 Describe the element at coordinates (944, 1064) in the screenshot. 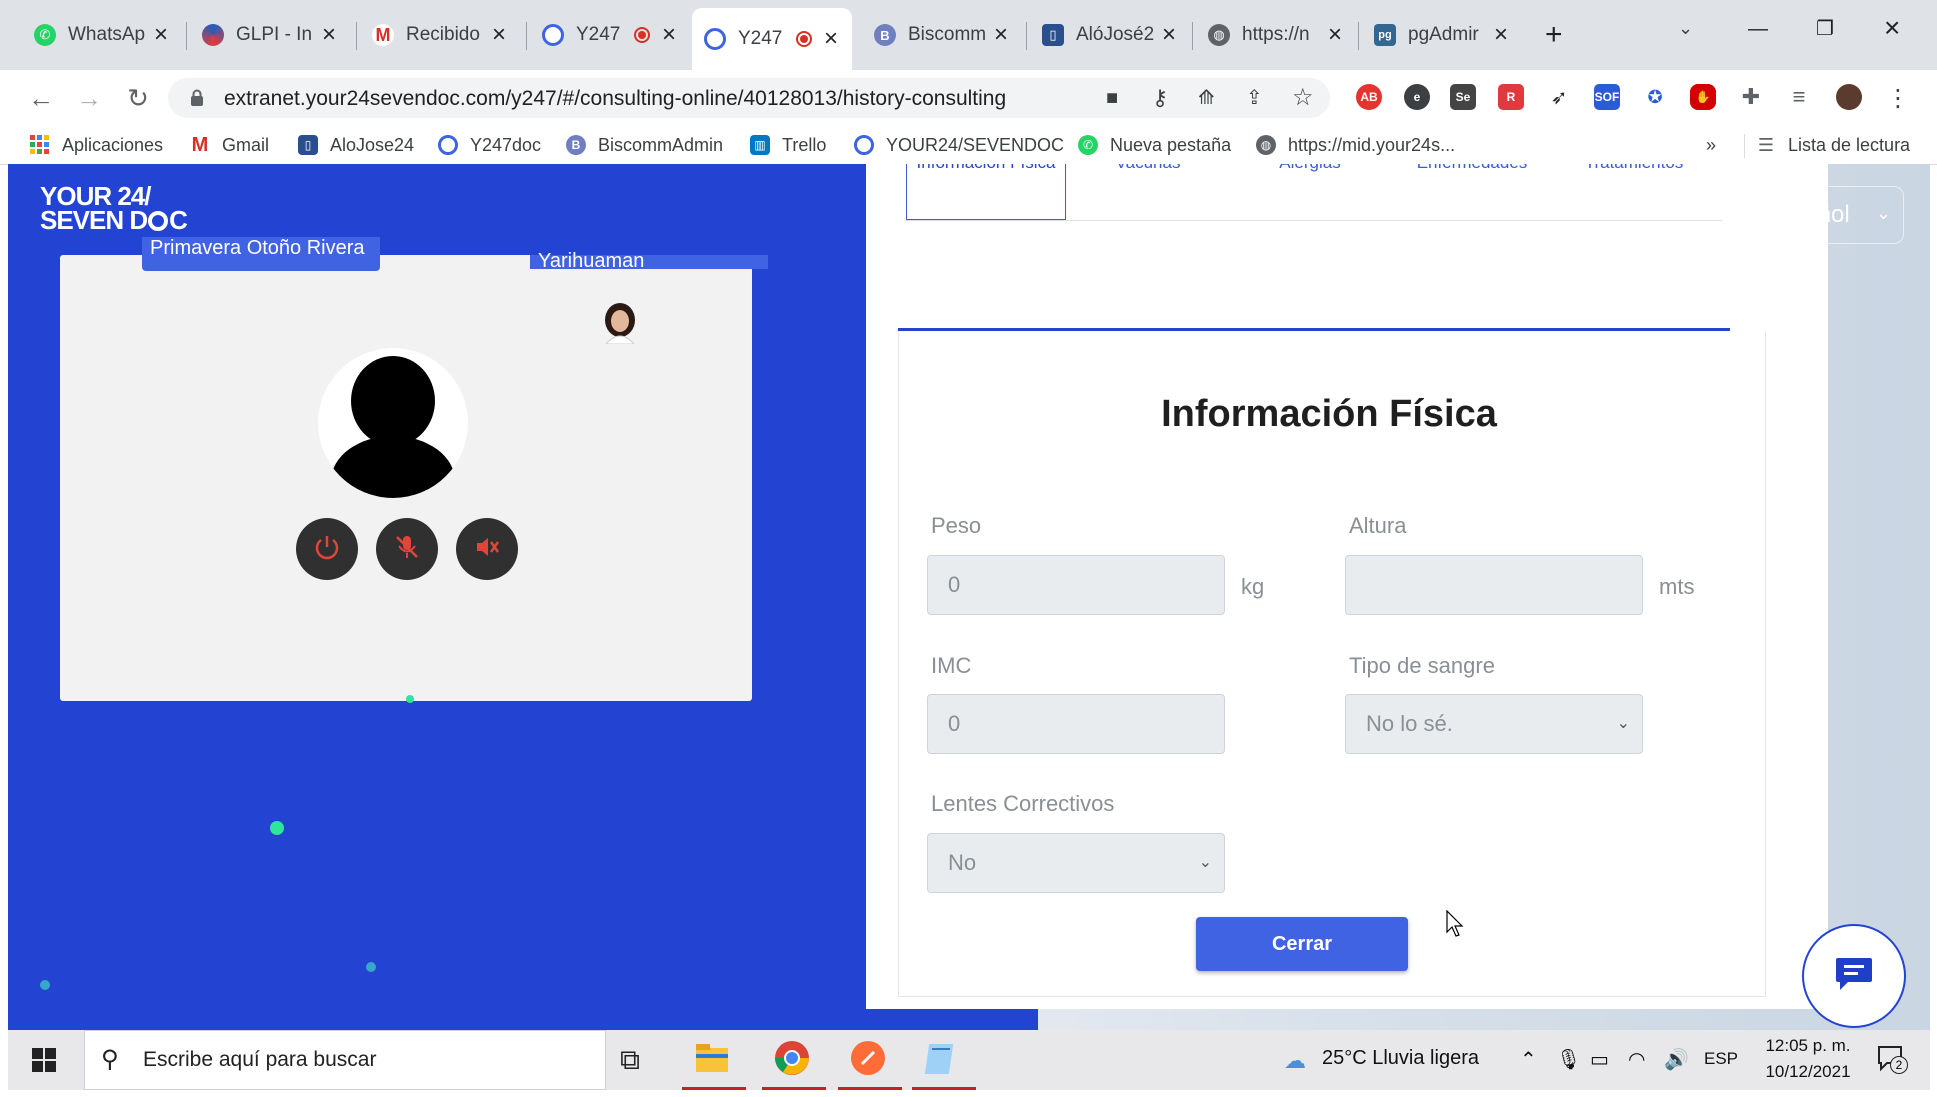

I see `notepad-icon` at that location.